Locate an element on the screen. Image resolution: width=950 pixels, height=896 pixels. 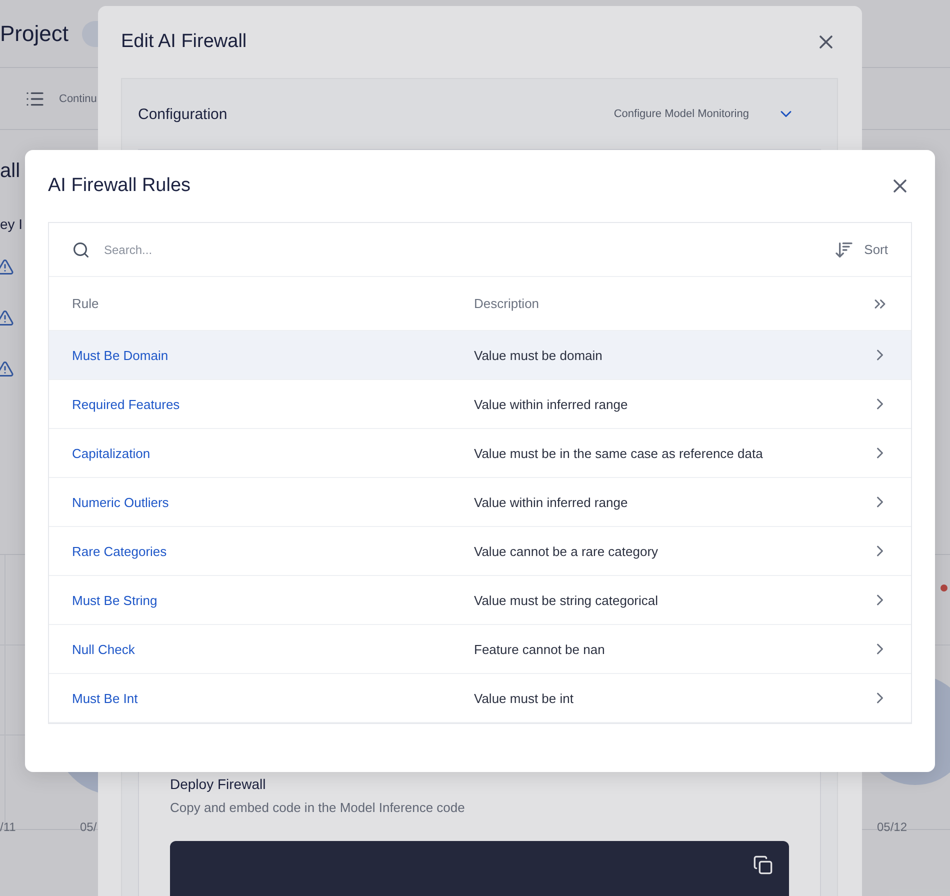
axis-label: /11 is located at coordinates (8, 827).